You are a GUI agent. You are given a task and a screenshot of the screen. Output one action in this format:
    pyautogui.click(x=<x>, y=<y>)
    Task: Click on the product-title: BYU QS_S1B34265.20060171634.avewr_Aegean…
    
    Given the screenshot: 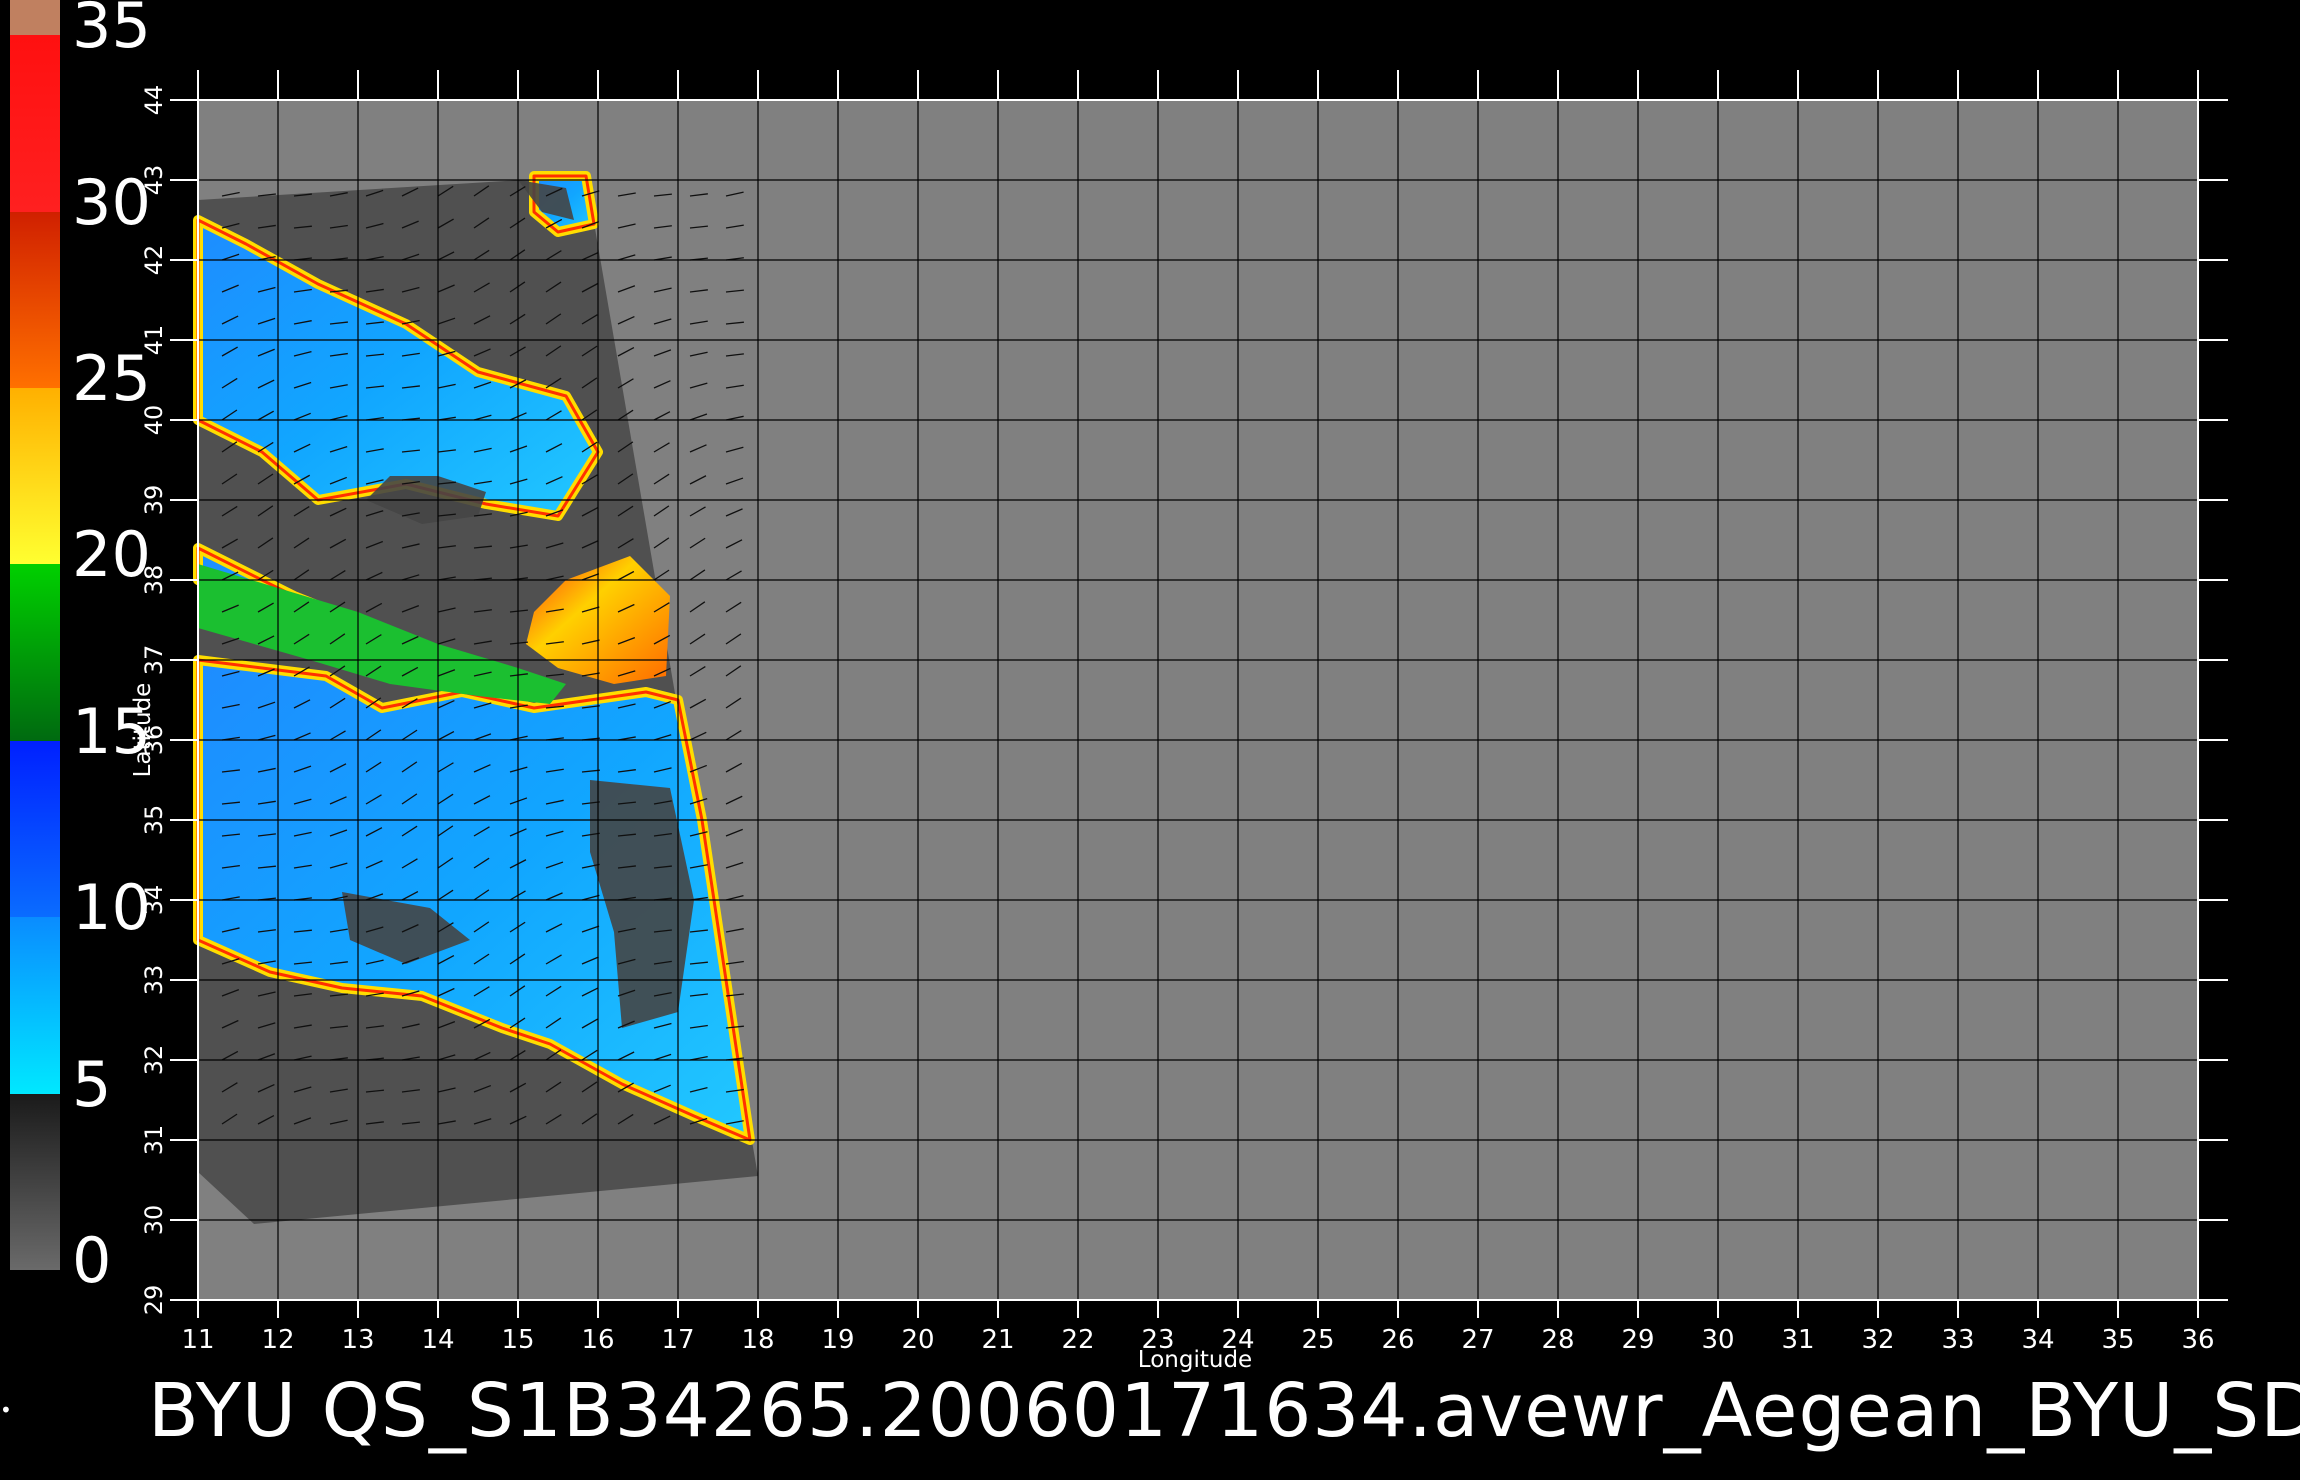 What is the action you would take?
    pyautogui.click(x=1224, y=1411)
    